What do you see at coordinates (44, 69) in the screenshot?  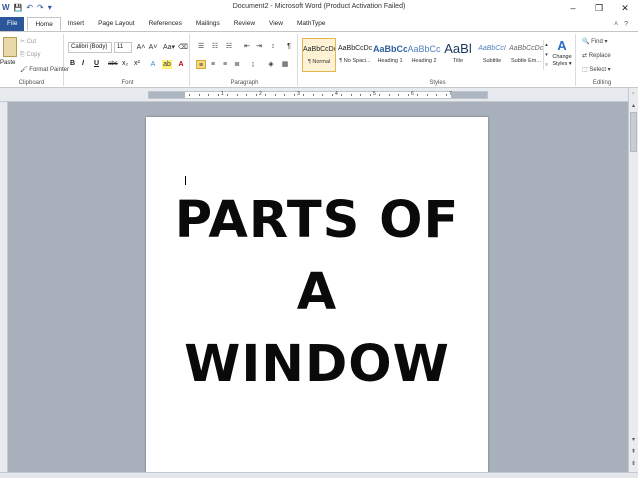 I see `format-painter-button: 🖌 Format Painter` at bounding box center [44, 69].